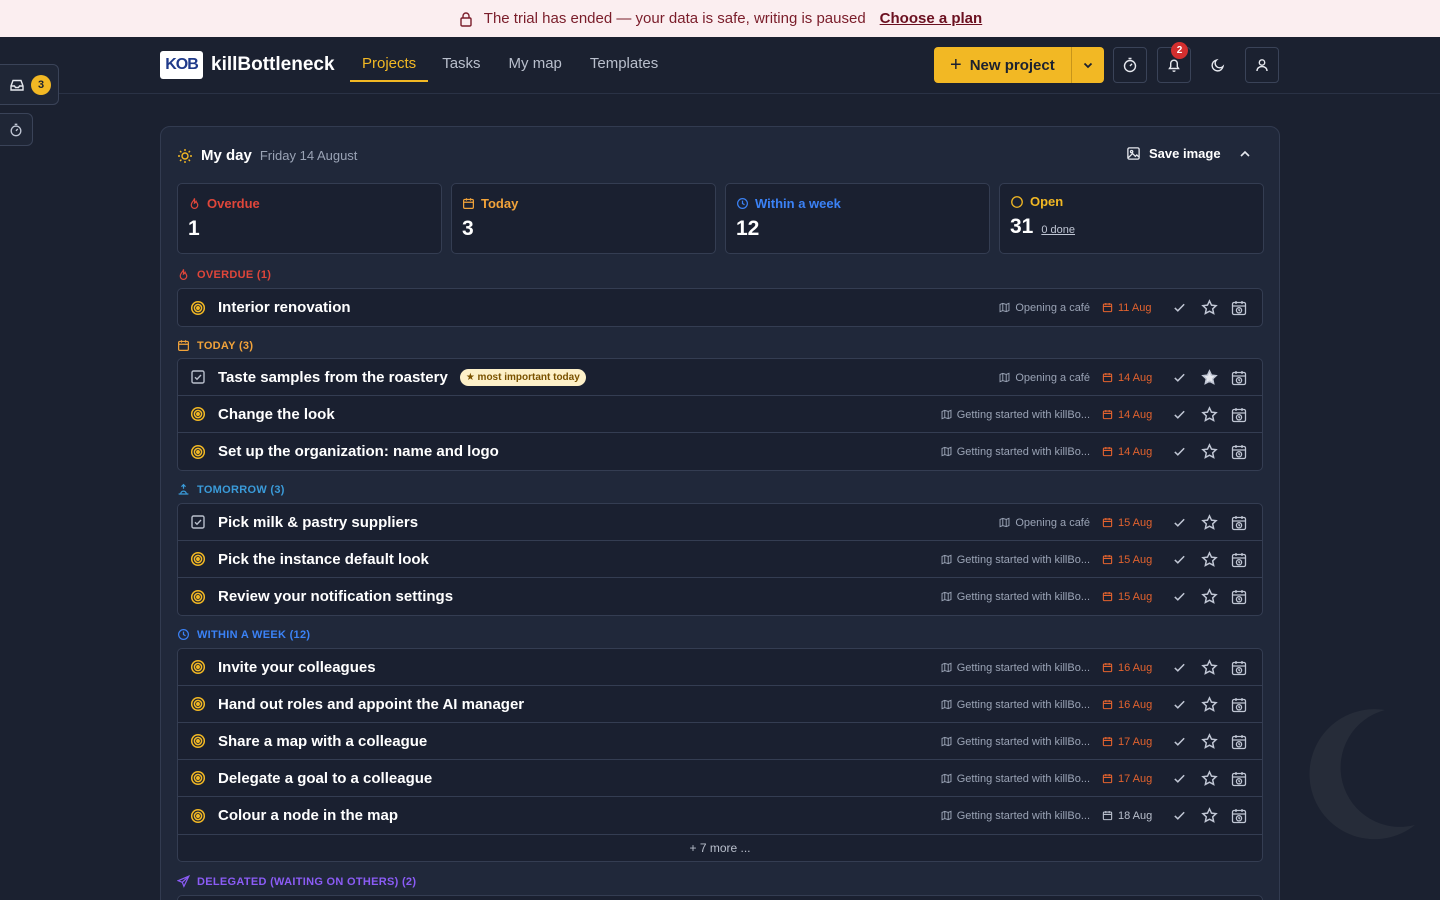 This screenshot has width=1440, height=900. Describe the element at coordinates (322, 741) in the screenshot. I see `task-title: Share a map with a colleague` at that location.